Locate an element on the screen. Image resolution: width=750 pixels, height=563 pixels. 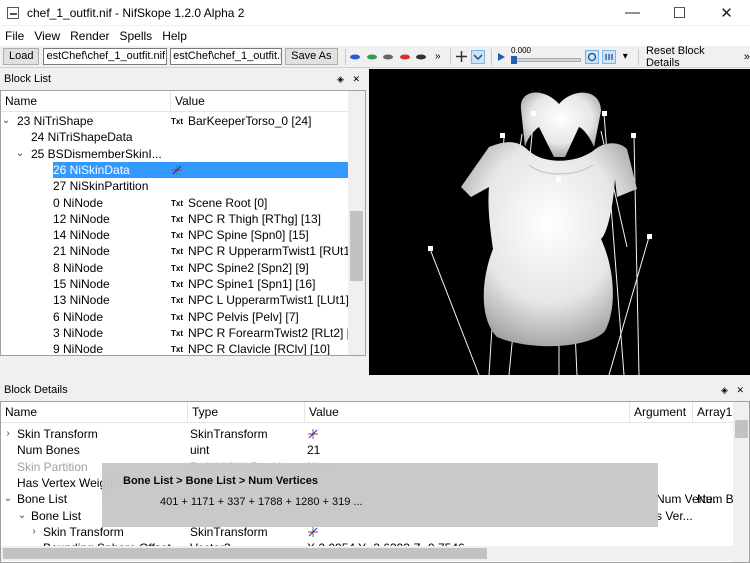
header-detail-value: Value is located at coordinates (467, 412).